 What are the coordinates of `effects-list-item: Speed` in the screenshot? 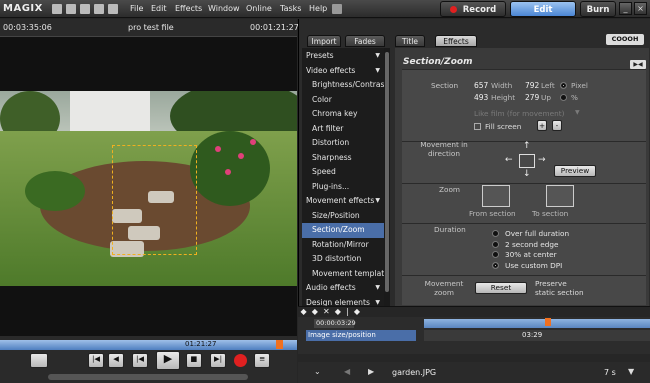 It's located at (343, 172).